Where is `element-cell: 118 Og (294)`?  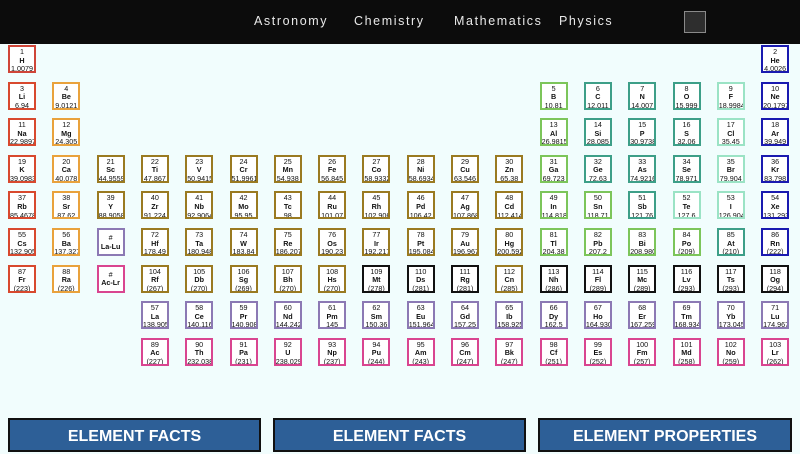
element-cell: 118 Og (294) is located at coordinates (775, 278).